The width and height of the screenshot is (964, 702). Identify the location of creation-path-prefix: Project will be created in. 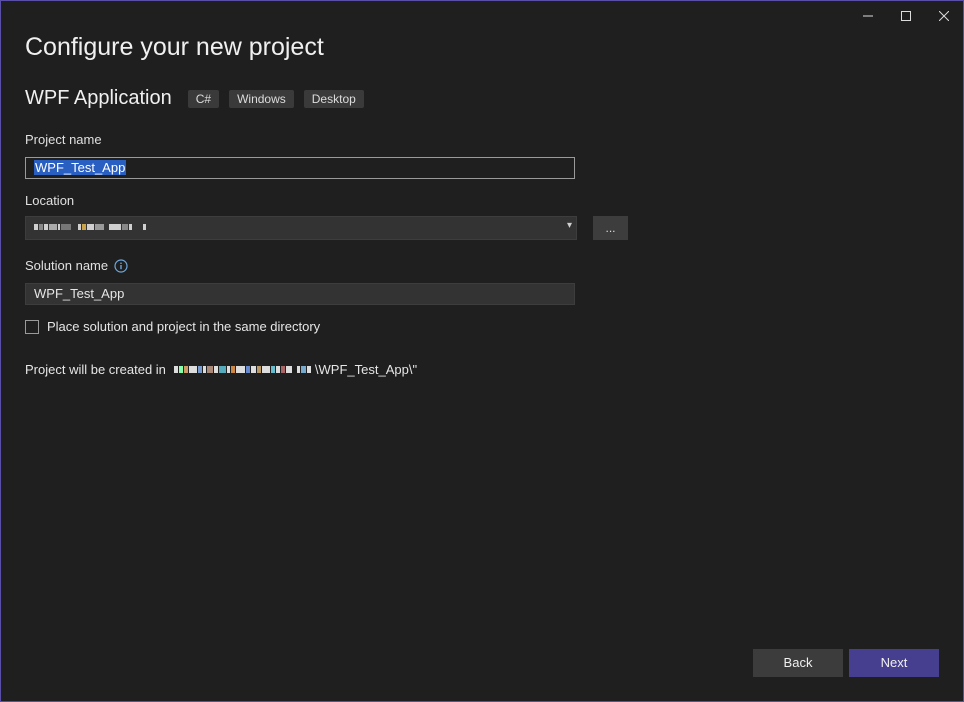
(95, 369).